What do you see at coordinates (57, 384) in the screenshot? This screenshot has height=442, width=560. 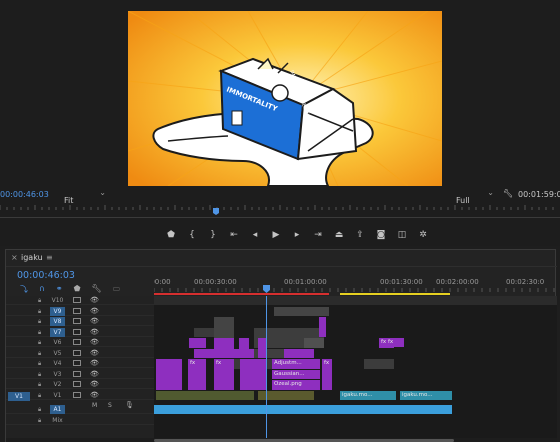 I see `track-label: V2` at bounding box center [57, 384].